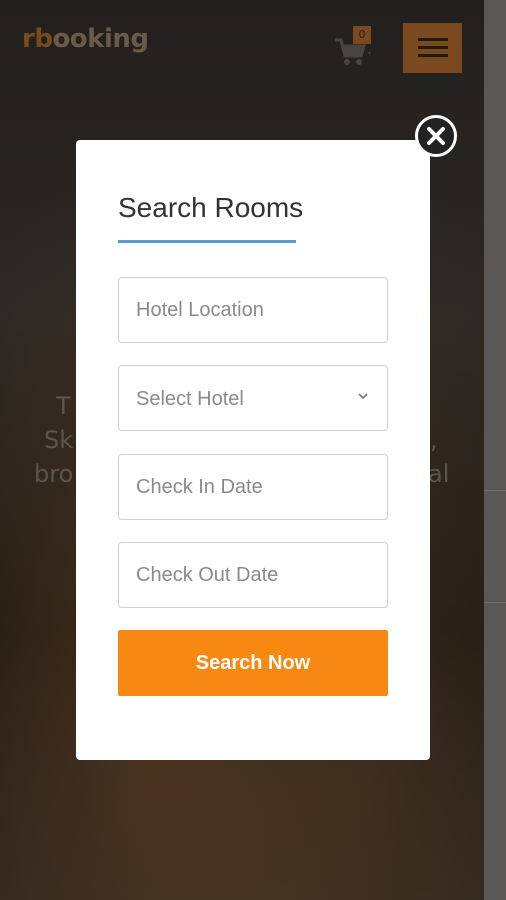  I want to click on site-logo: rbooking, so click(85, 39).